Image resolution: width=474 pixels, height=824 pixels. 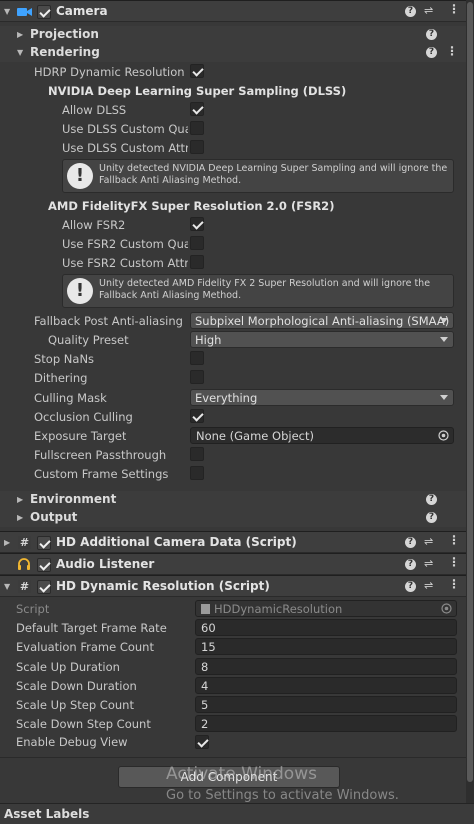 I want to click on hd-dynamic-resolution-header: ▼ # HD Dynamic Resolution (Script) ? ⇌ ⋮, so click(x=237, y=586).